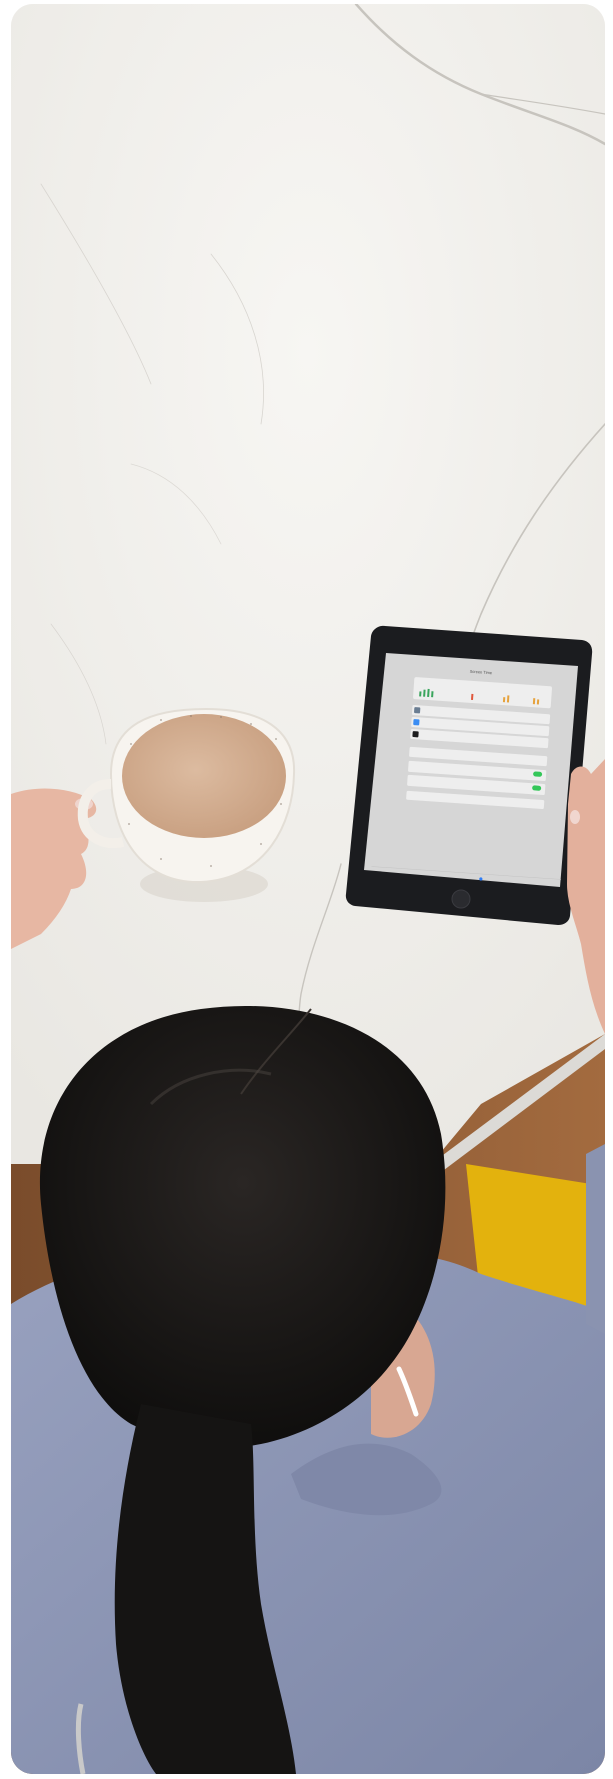  What do you see at coordinates (461, 899) in the screenshot?
I see `home-button` at bounding box center [461, 899].